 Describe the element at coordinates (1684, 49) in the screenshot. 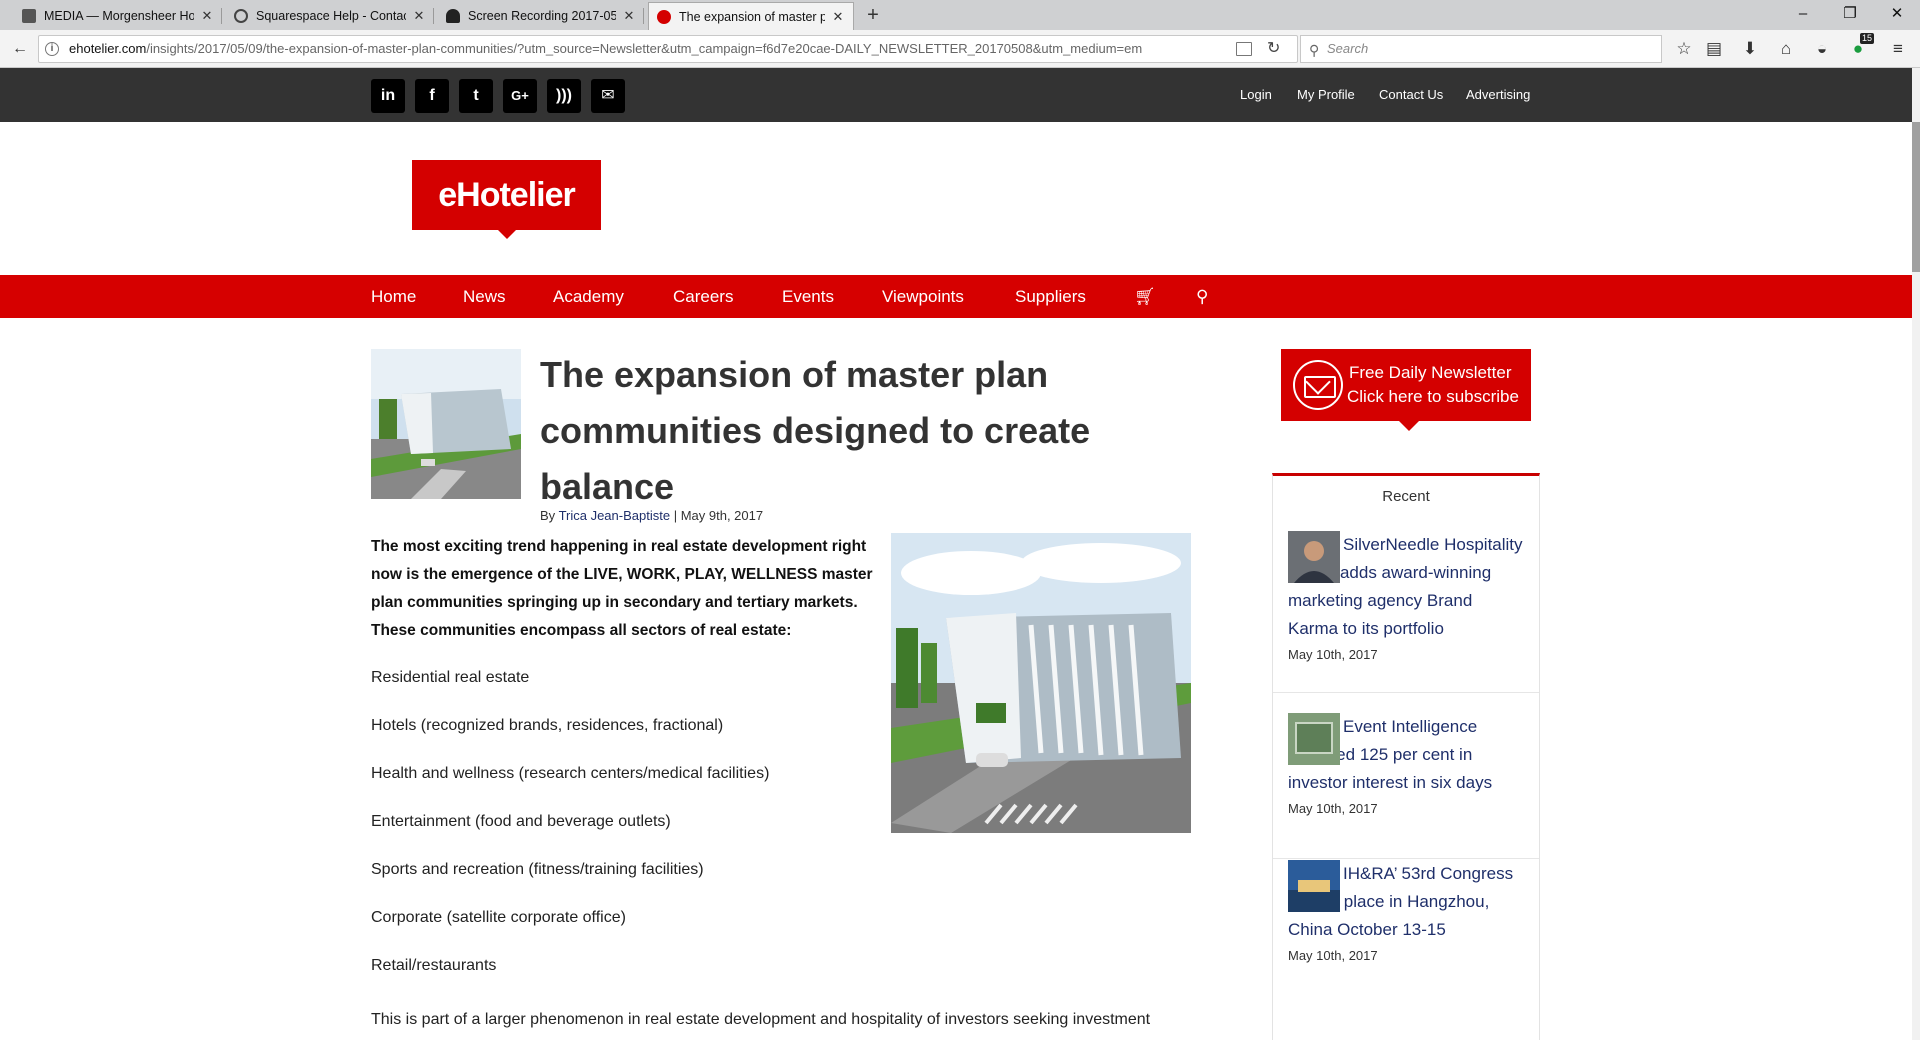

I see `bookmark-star-icon: ☆` at that location.